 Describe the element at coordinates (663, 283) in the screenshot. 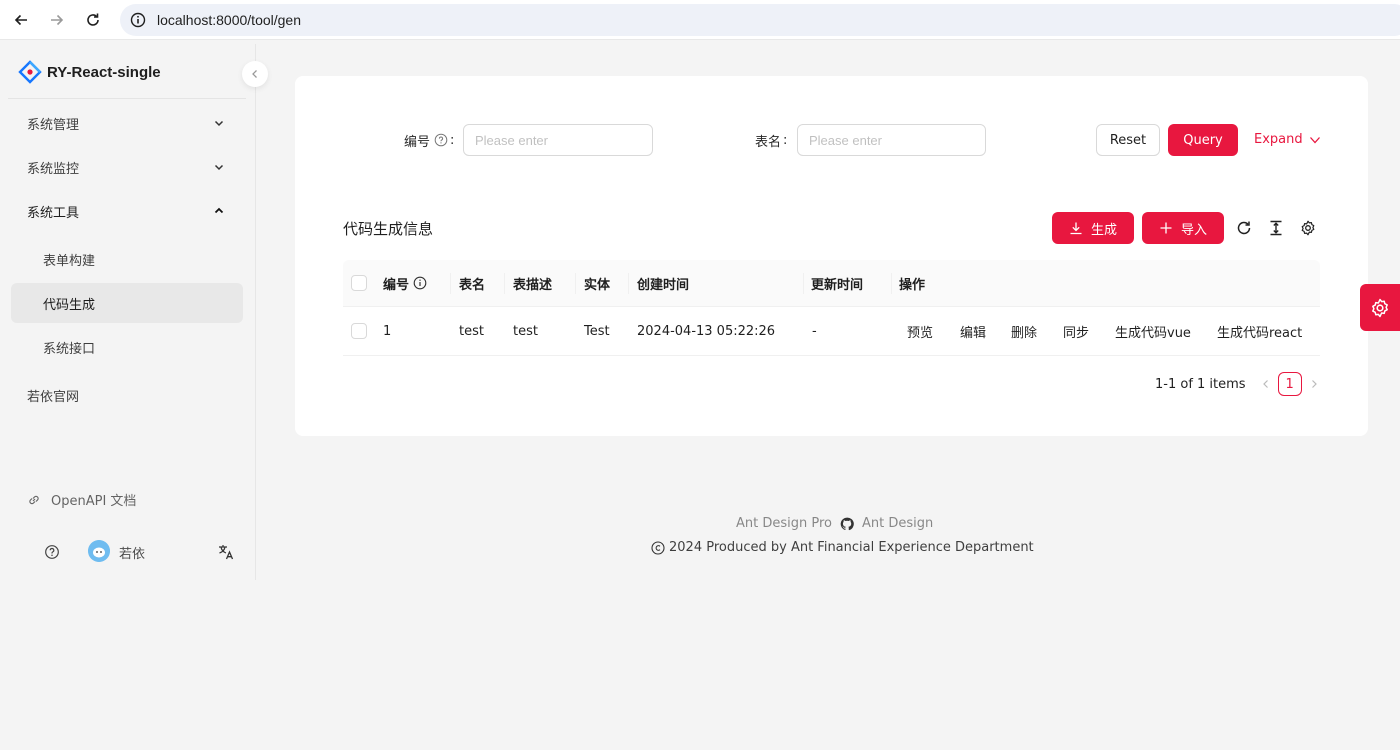

I see `column-header: 创建时间` at that location.